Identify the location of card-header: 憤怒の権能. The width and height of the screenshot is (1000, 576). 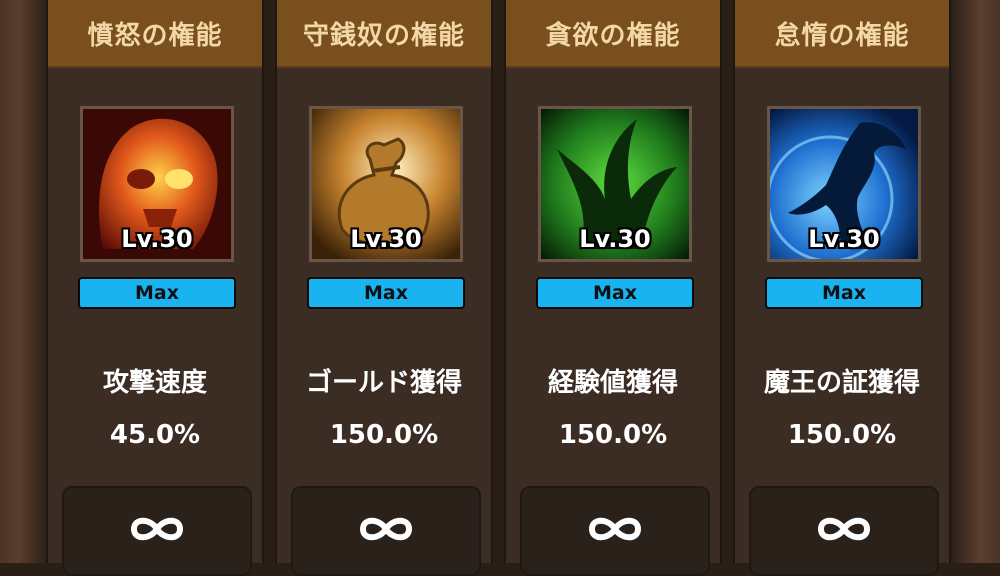
(155, 34).